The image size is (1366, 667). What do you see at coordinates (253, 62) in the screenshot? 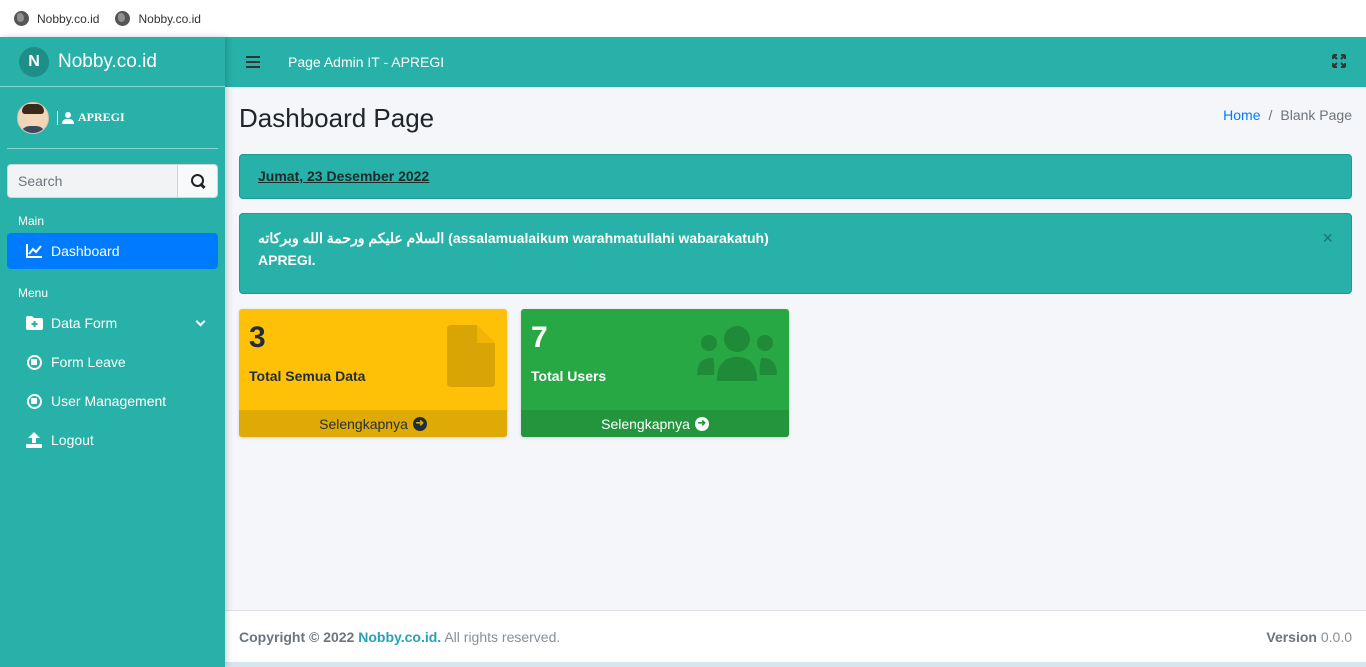
I see `hamburger-menu-icon` at bounding box center [253, 62].